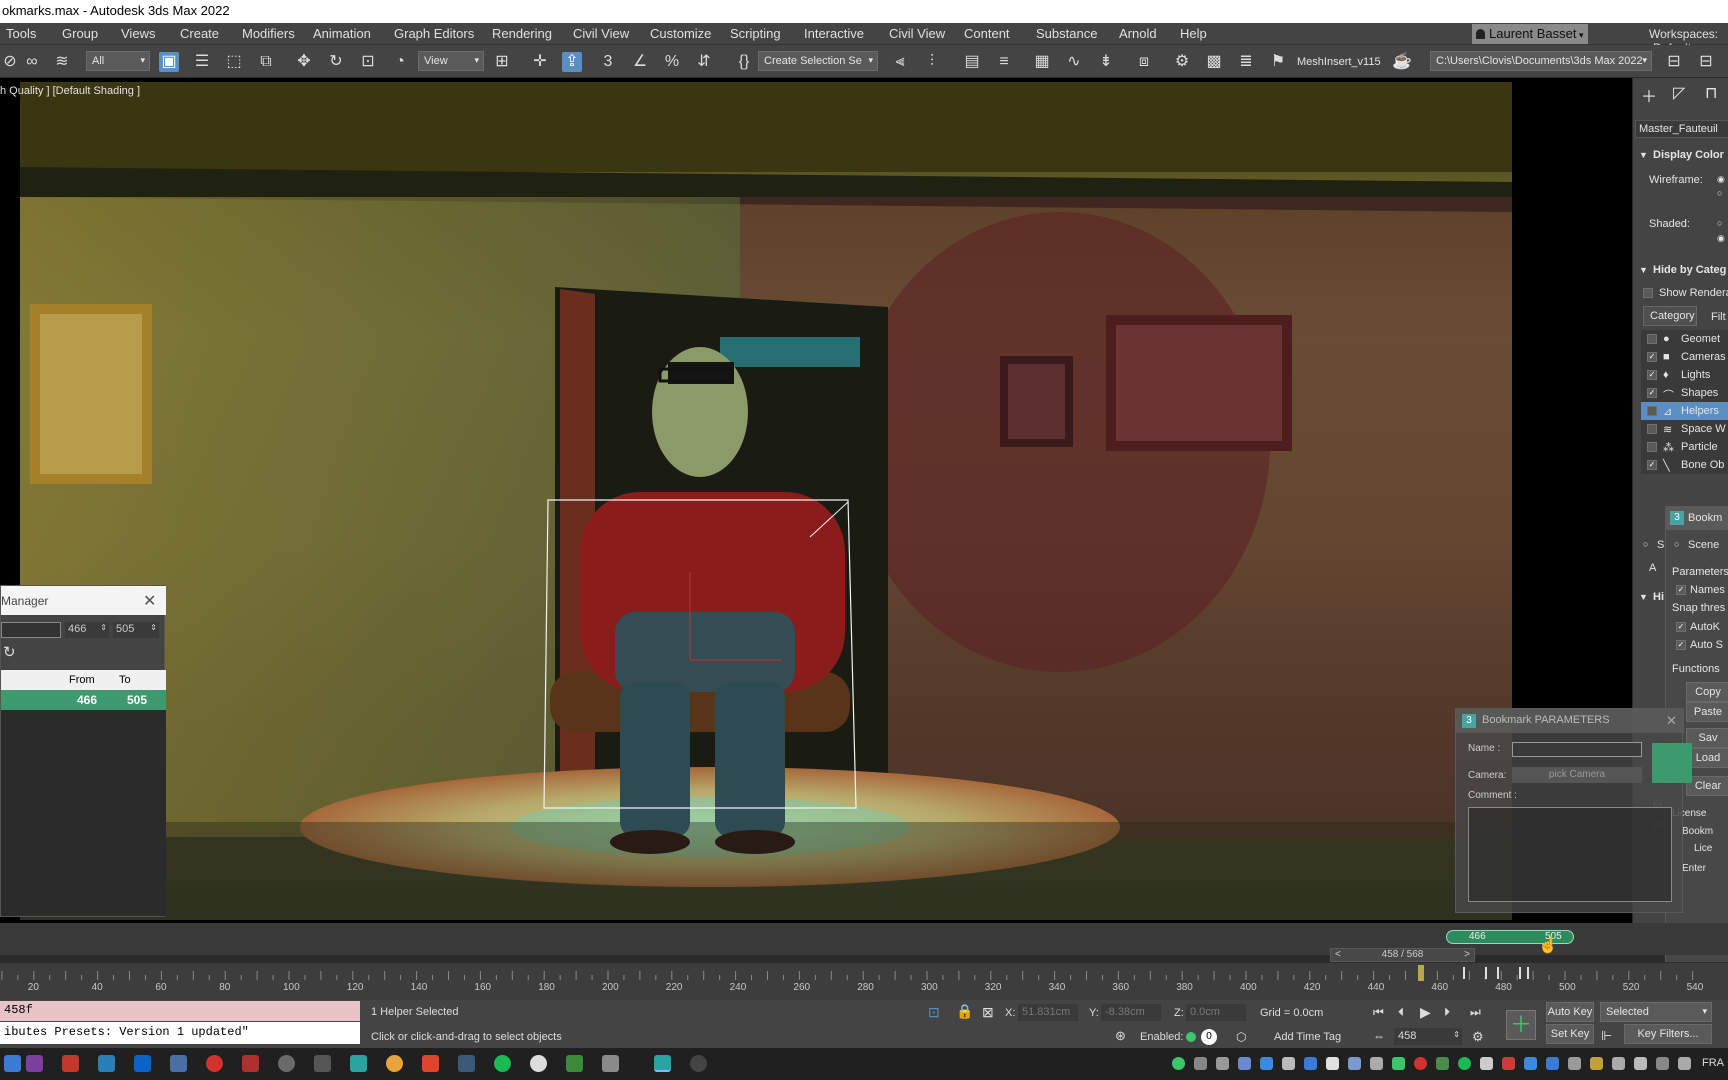  Describe the element at coordinates (1193, 33) in the screenshot. I see `menu-help: Help` at that location.